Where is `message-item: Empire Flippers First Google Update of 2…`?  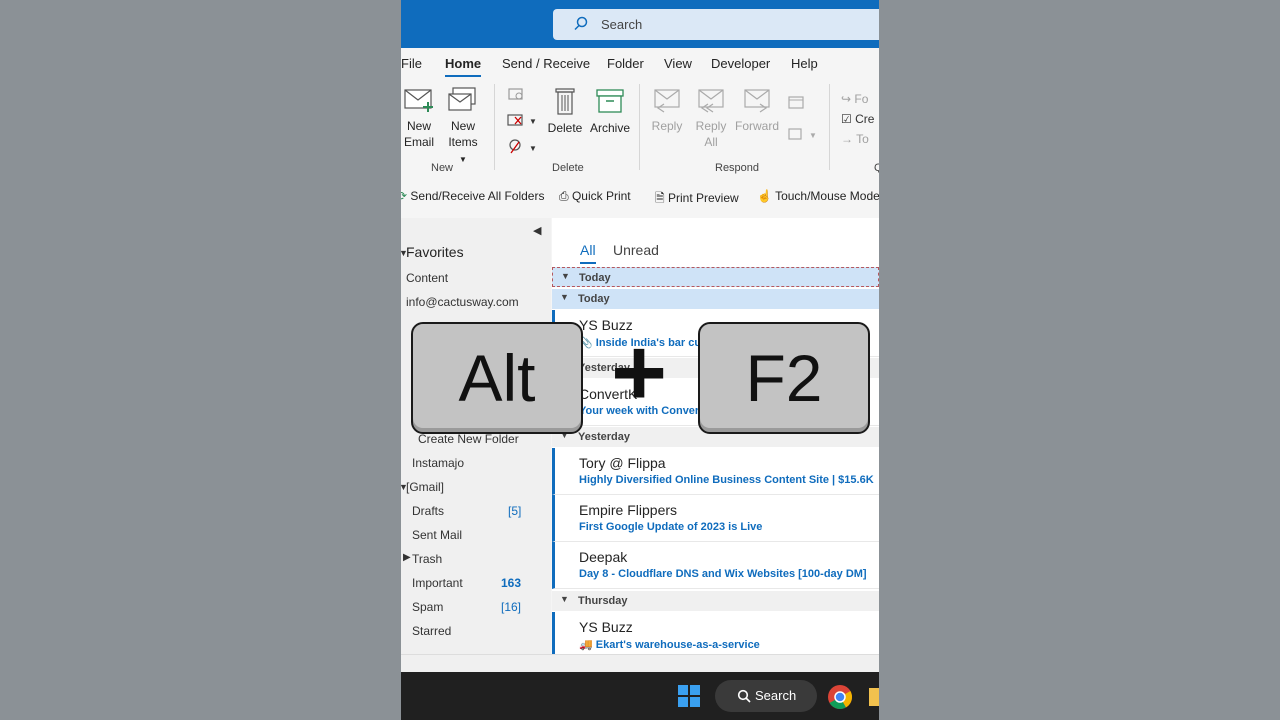 message-item: Empire Flippers First Google Update of 2… is located at coordinates (715, 518).